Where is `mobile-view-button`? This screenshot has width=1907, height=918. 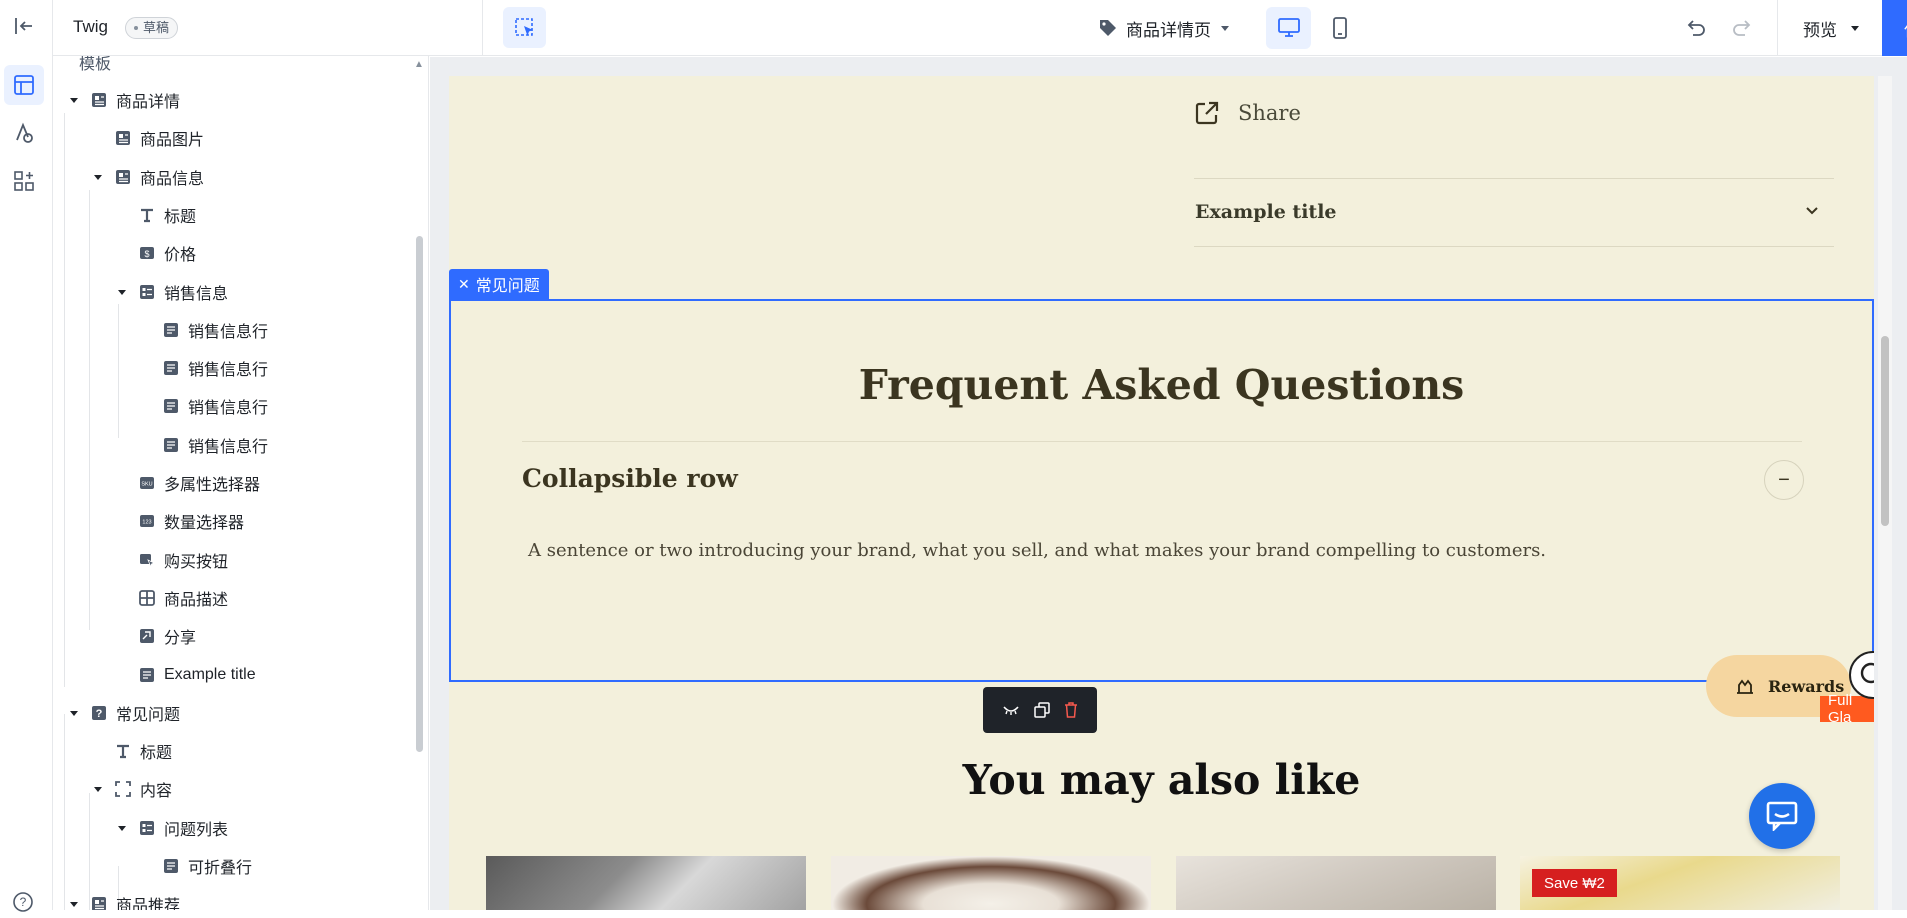 mobile-view-button is located at coordinates (1339, 28).